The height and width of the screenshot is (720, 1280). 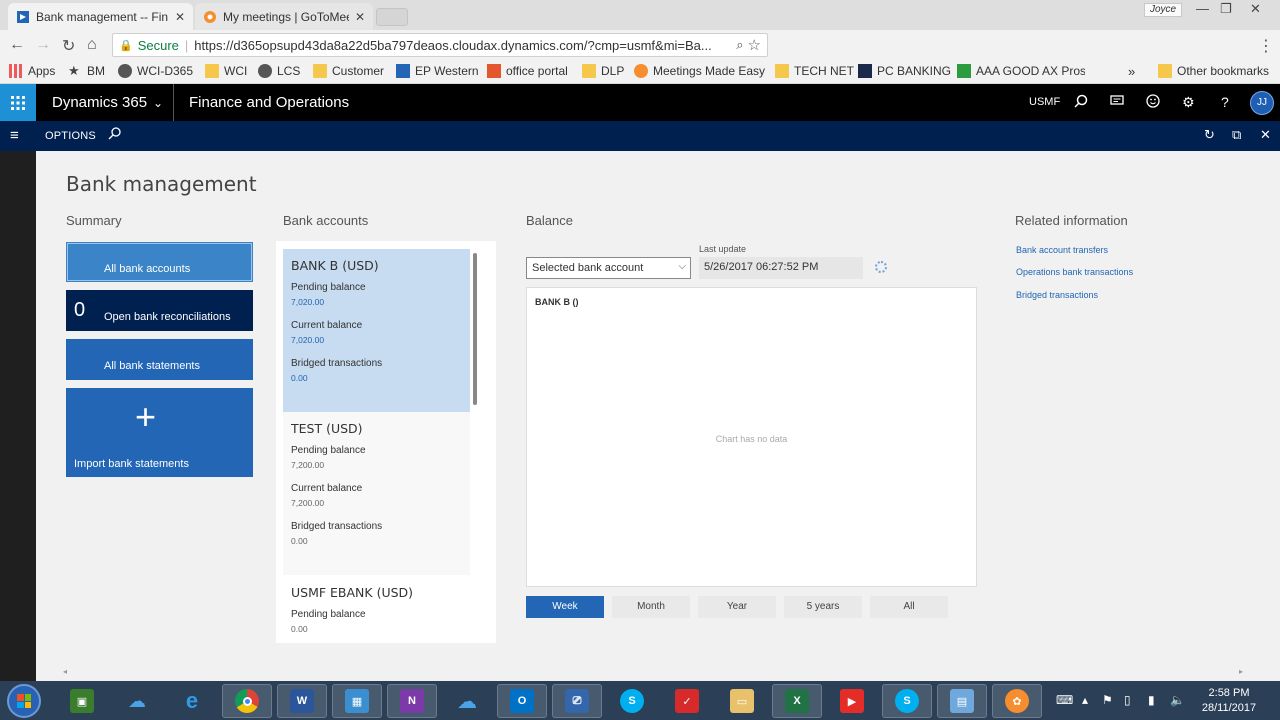 What do you see at coordinates (1177, 700) in the screenshot?
I see `volume-icon: 🔈` at bounding box center [1177, 700].